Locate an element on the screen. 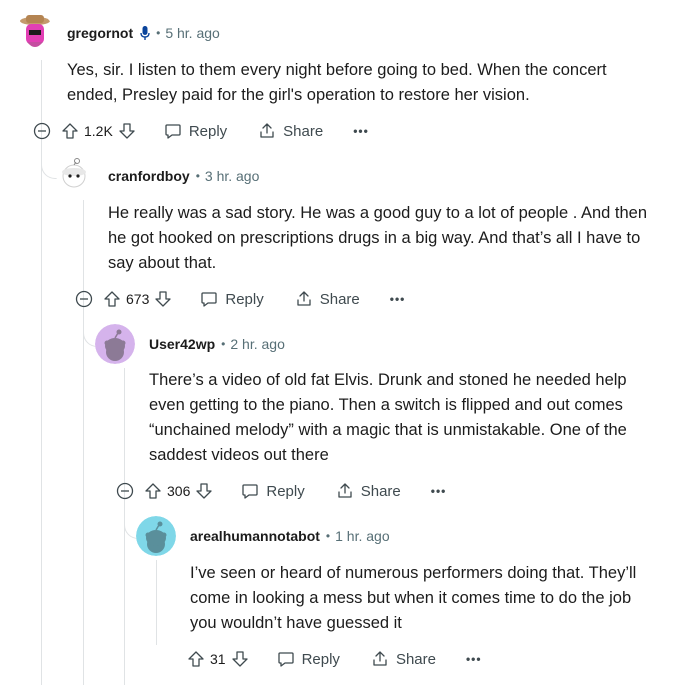 This screenshot has height=685, width=698. timestamp: 2 hr. ago is located at coordinates (257, 344).